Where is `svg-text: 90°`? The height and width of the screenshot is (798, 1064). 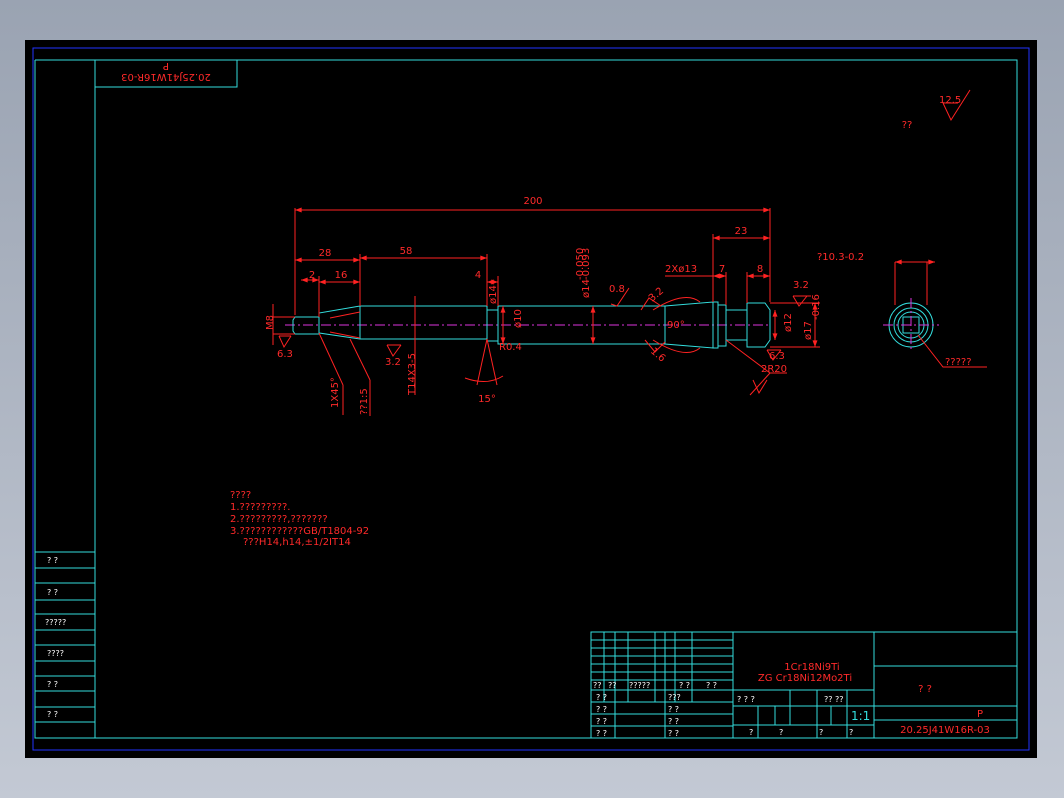 svg-text: 90° is located at coordinates (676, 325).